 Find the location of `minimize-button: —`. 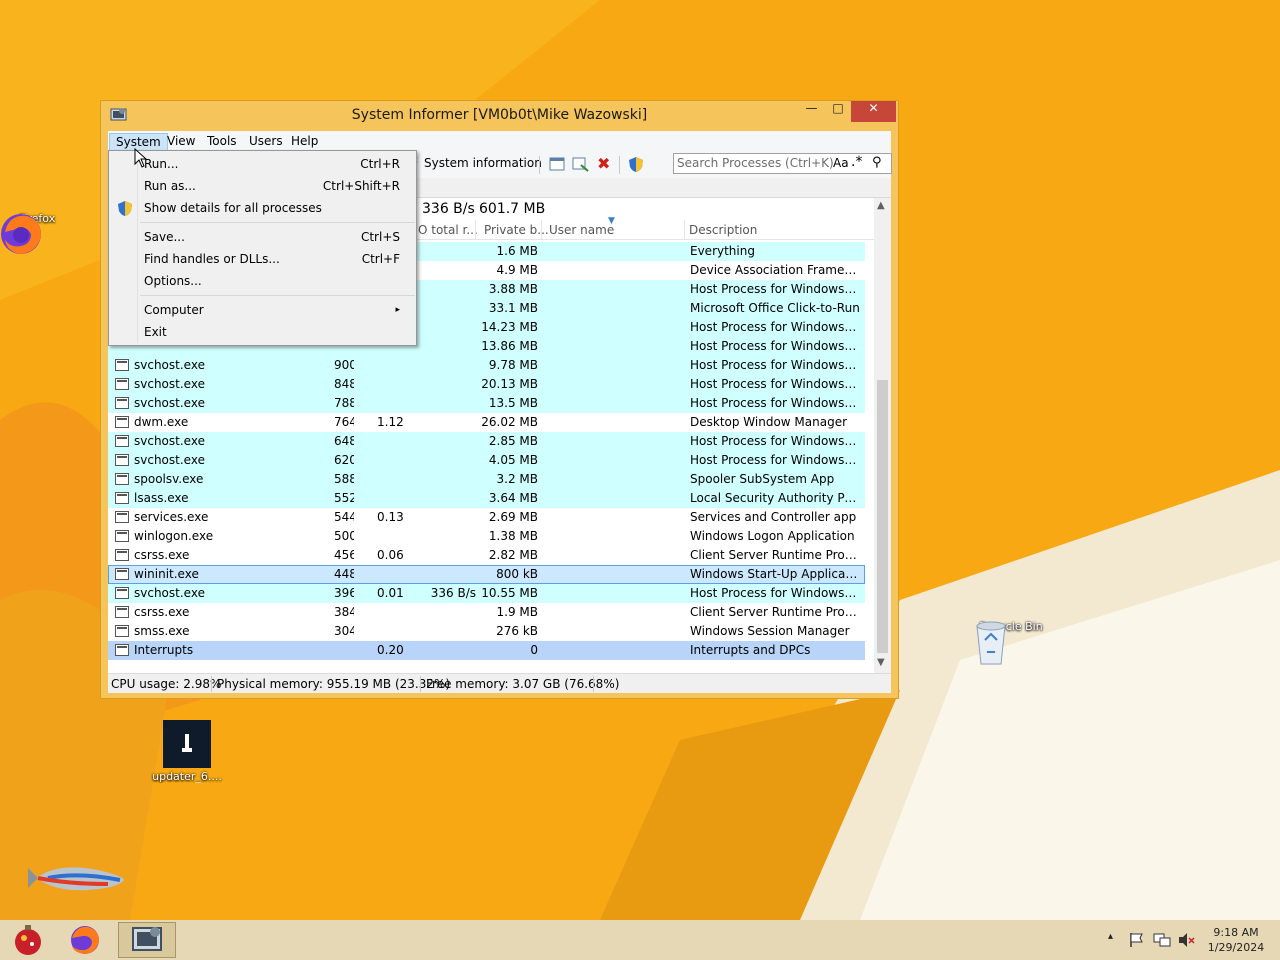

minimize-button: — is located at coordinates (811, 111).